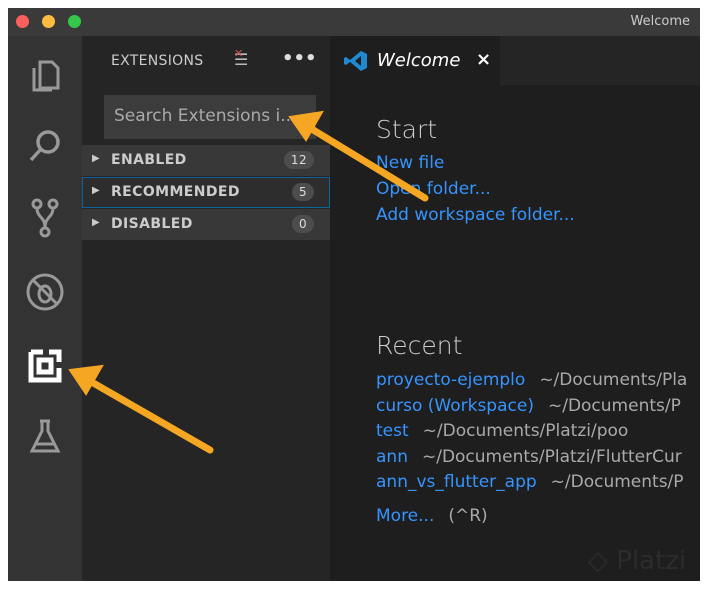 The image size is (710, 590). Describe the element at coordinates (358, 156) in the screenshot. I see `arrow-to-search` at that location.